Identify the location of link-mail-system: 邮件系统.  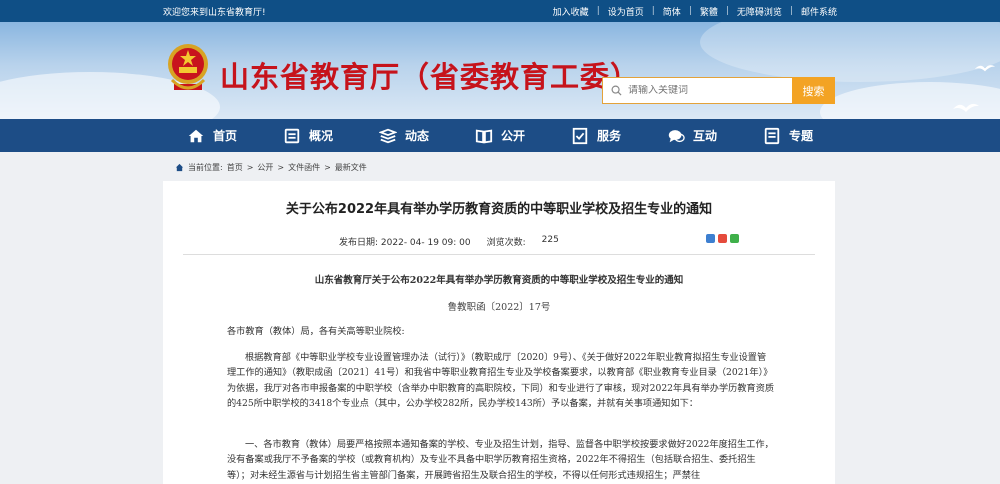
(819, 11).